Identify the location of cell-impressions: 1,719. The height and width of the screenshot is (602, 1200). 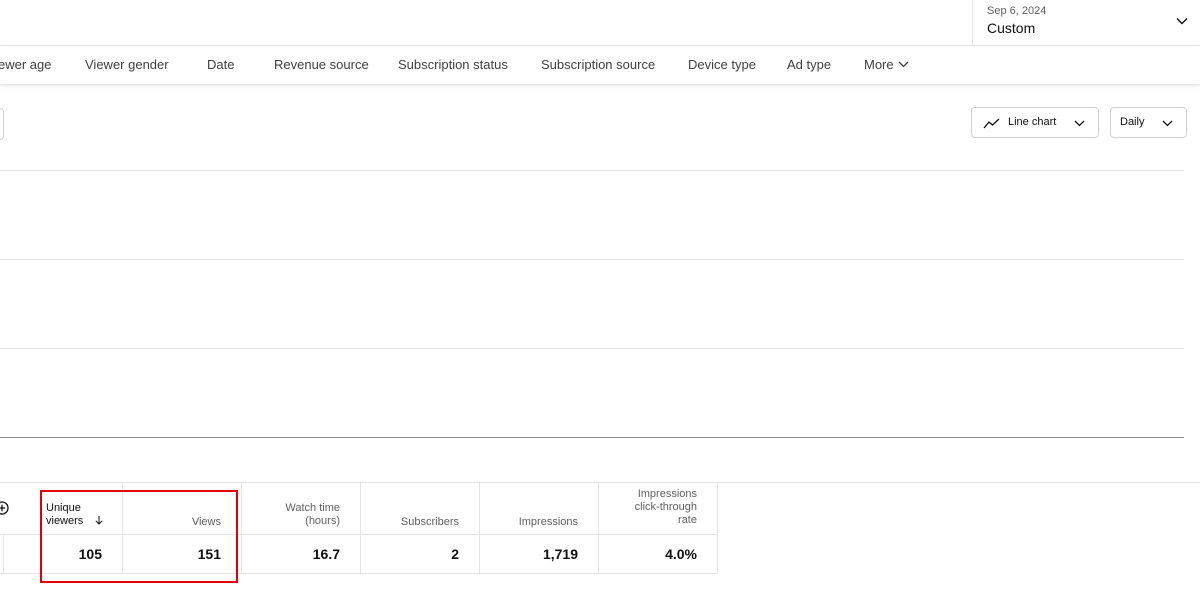
(560, 554).